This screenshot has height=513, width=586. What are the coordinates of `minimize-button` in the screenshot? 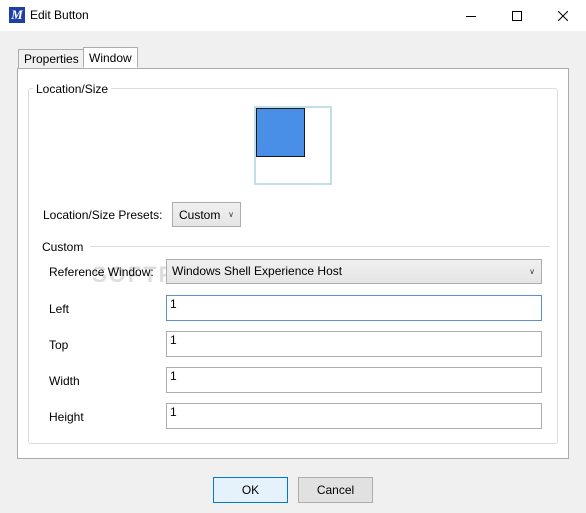 It's located at (471, 15).